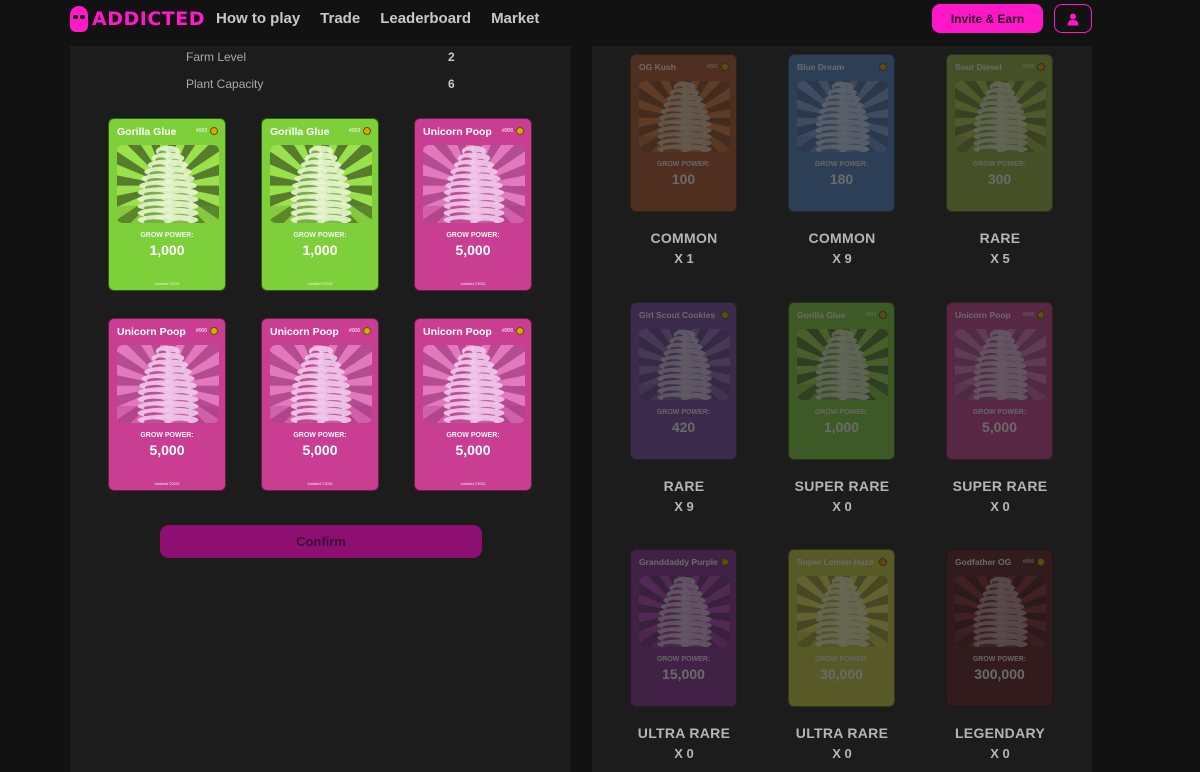  Describe the element at coordinates (425, 18) in the screenshot. I see `nav-leaderboard: Leaderboard` at that location.